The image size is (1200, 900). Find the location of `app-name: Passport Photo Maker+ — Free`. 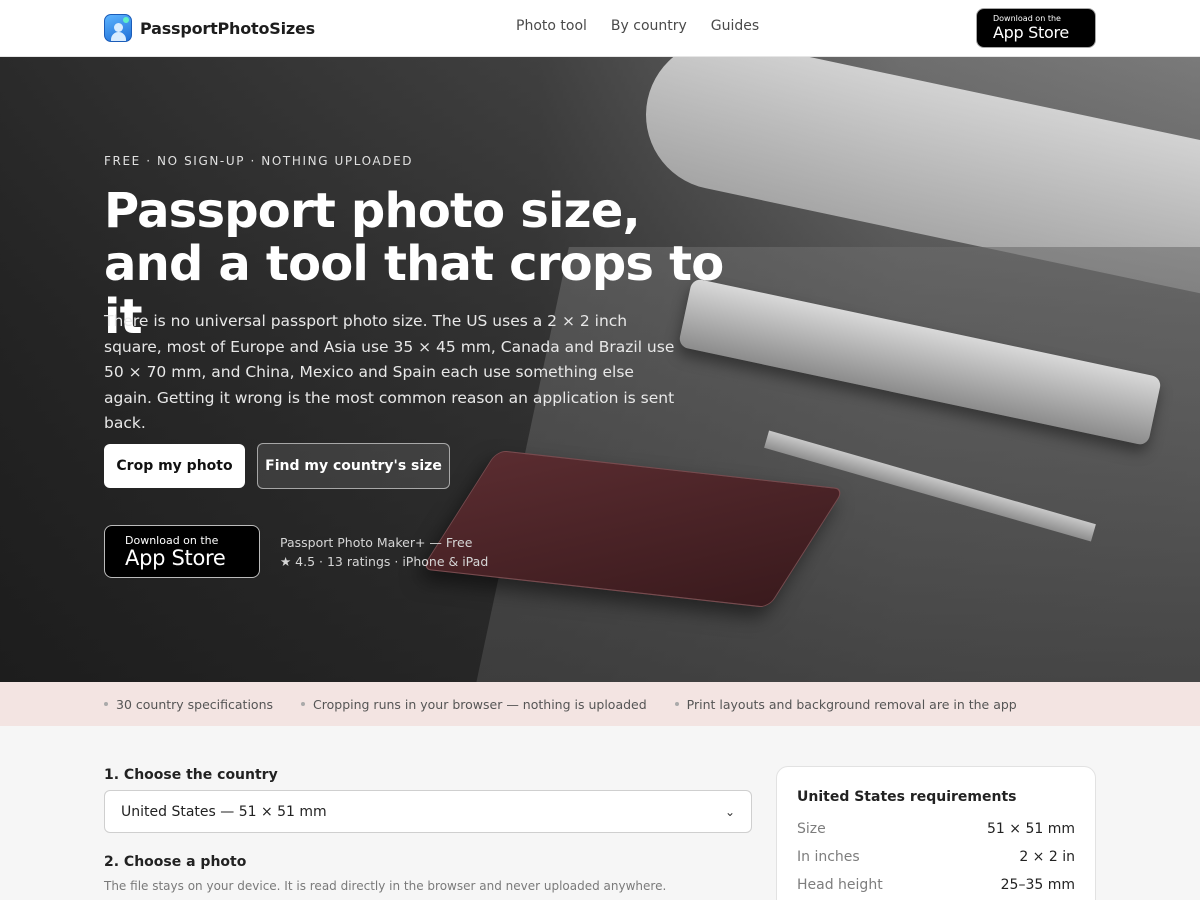

app-name: Passport Photo Maker+ — Free is located at coordinates (376, 542).